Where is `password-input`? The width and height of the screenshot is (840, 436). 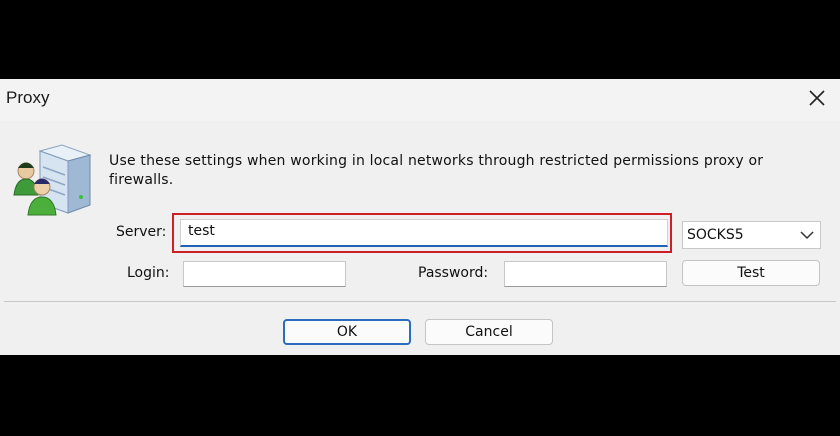 password-input is located at coordinates (585, 274).